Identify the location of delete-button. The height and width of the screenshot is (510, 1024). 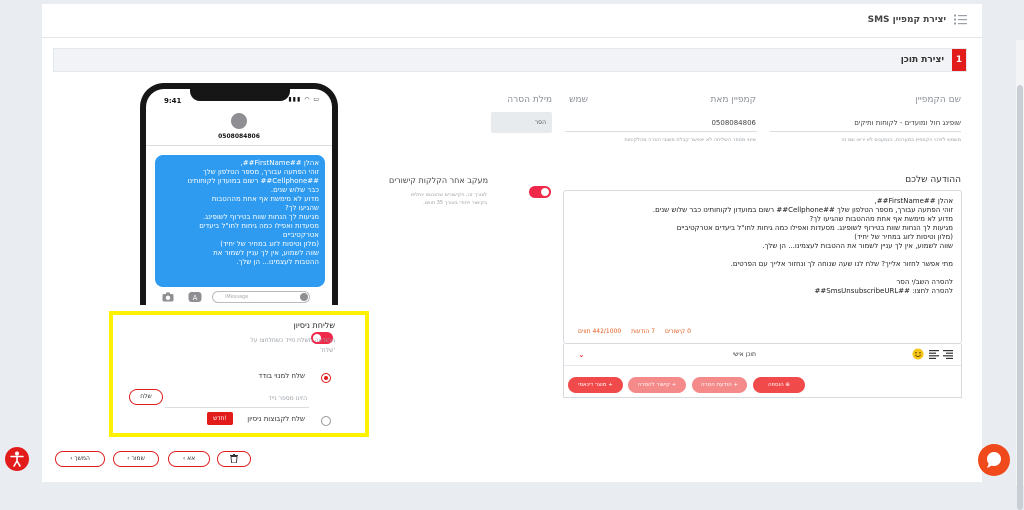
(234, 459).